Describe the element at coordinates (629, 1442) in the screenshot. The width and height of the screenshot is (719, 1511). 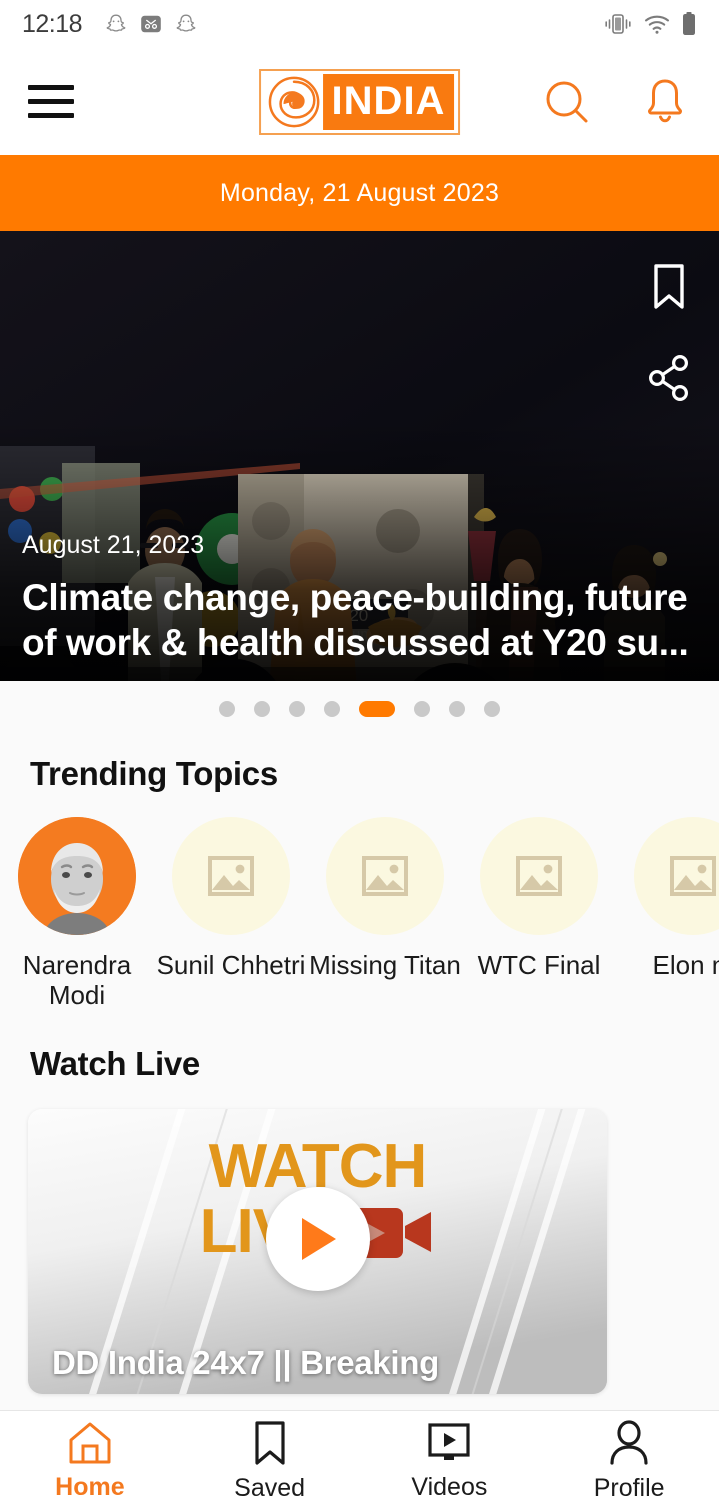
I see `person-icon` at that location.